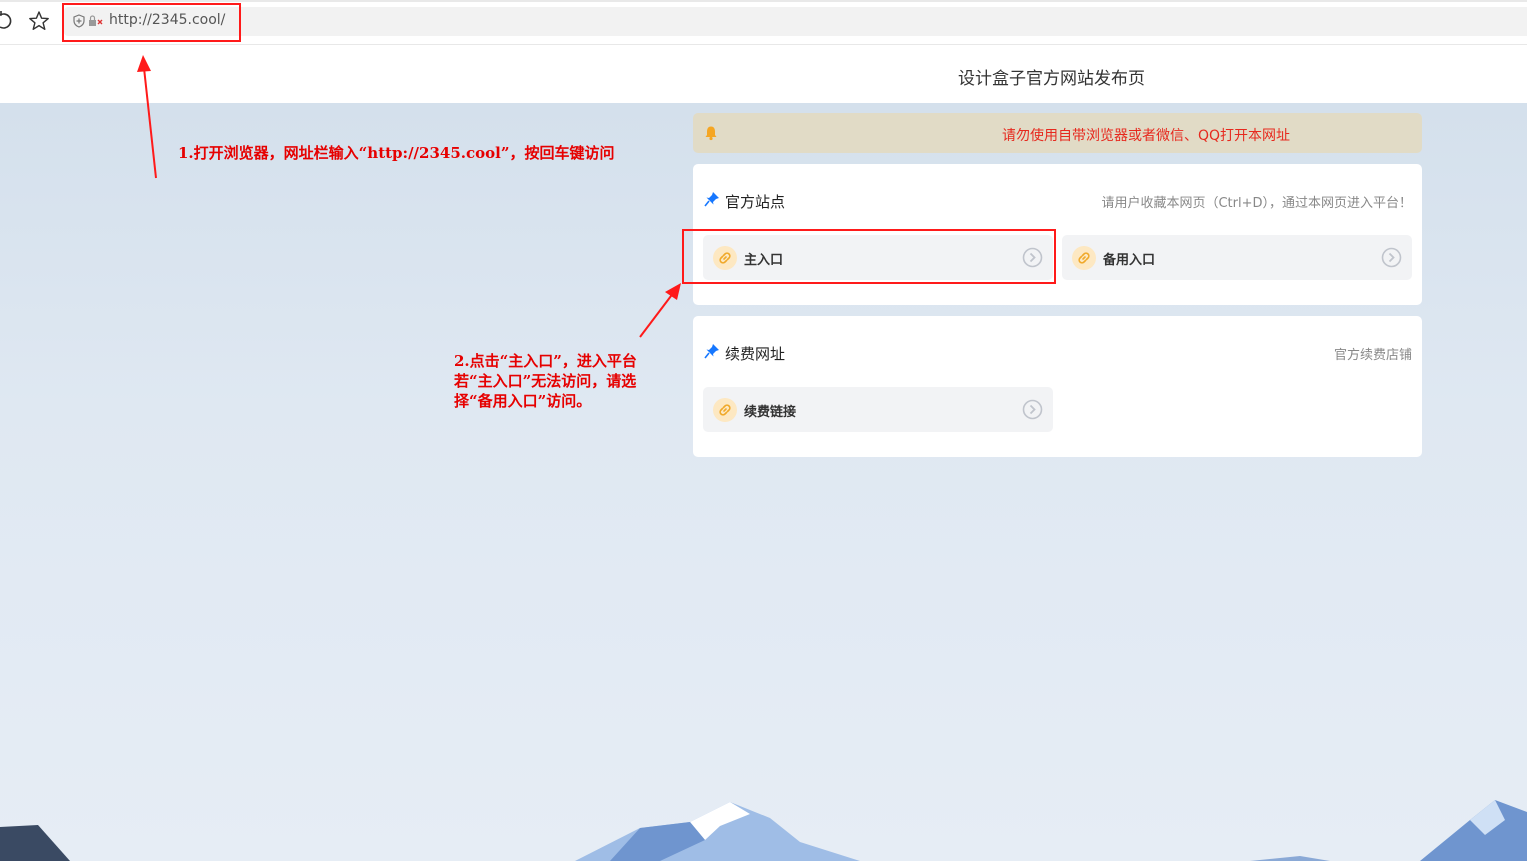 The image size is (1527, 861). What do you see at coordinates (869, 256) in the screenshot?
I see `main-entry-highlight-box` at bounding box center [869, 256].